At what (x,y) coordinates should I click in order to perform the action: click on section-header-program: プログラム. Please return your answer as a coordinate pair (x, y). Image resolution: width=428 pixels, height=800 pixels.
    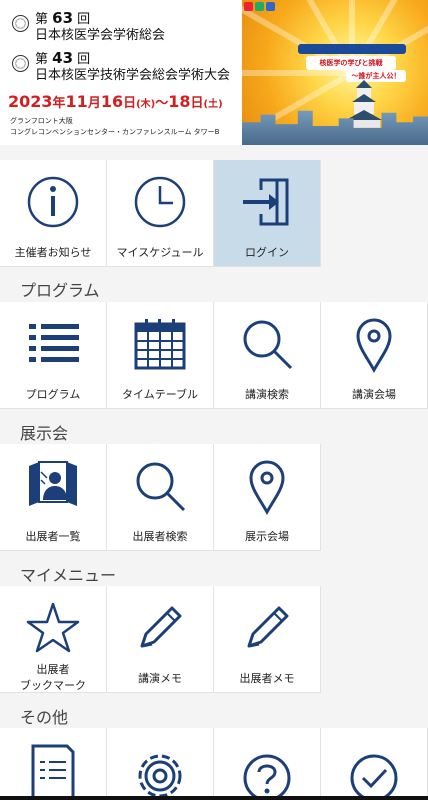
    Looking at the image, I should click on (60, 290).